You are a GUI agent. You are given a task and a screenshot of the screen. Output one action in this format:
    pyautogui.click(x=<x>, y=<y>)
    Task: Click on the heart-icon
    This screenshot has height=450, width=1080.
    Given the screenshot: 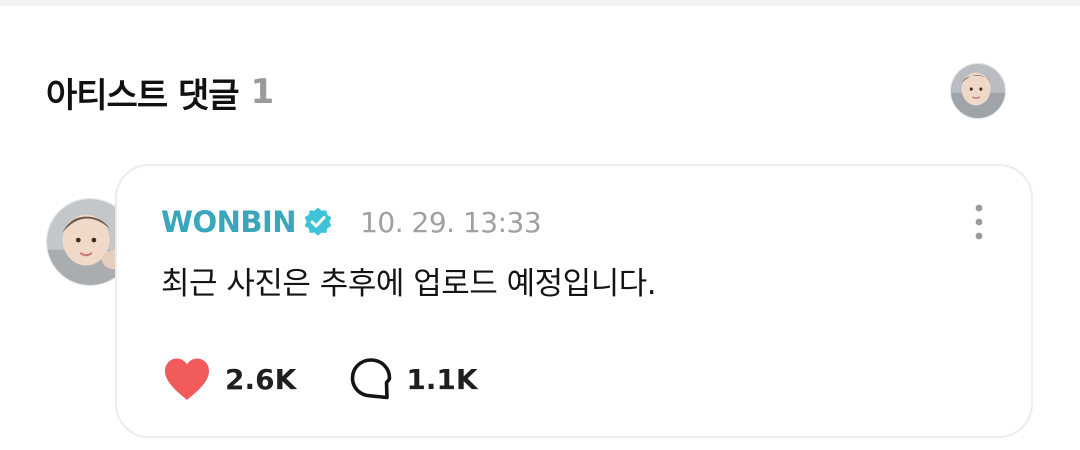 What is the action you would take?
    pyautogui.click(x=187, y=379)
    